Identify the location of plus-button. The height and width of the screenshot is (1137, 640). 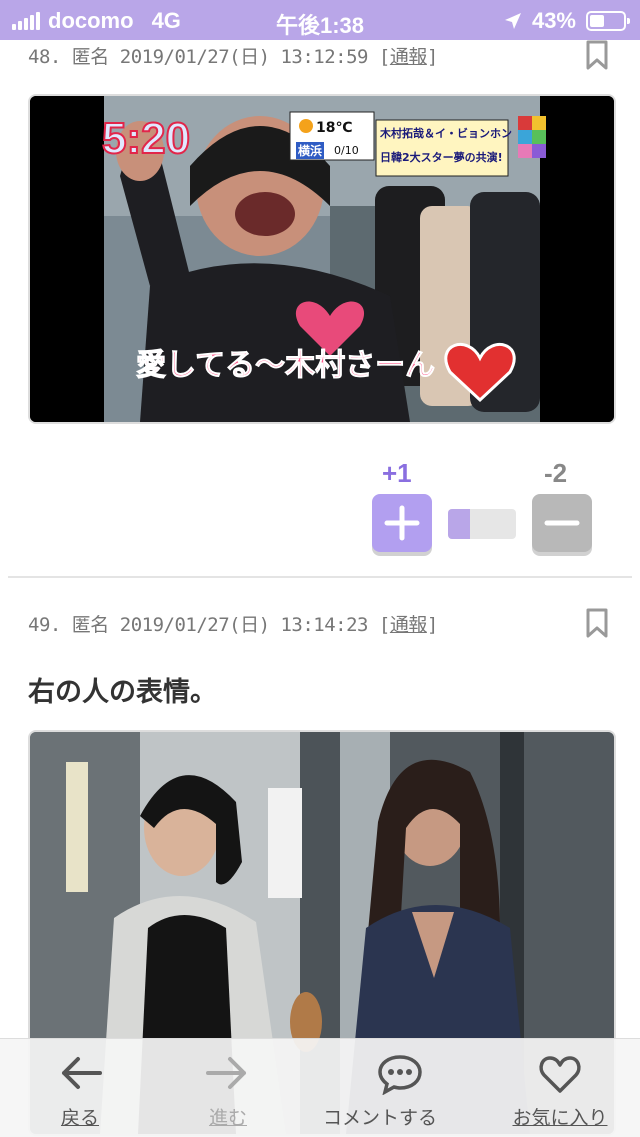
(402, 523).